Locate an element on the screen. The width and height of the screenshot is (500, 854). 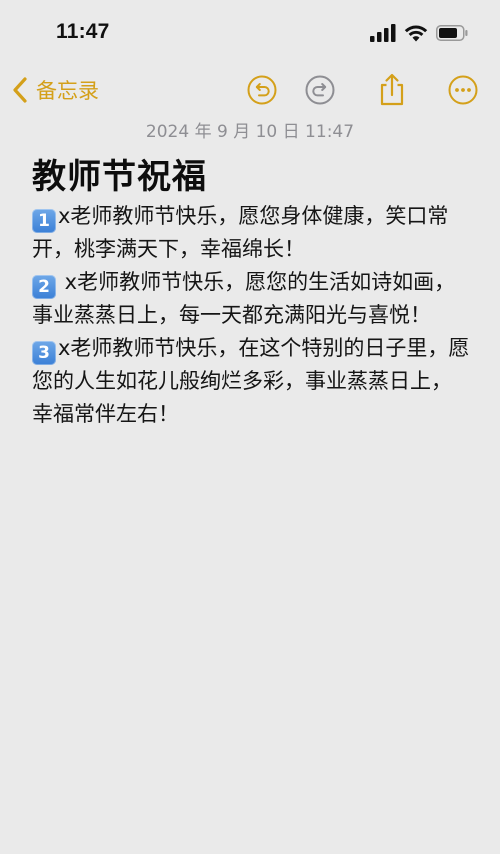
more-icon is located at coordinates (463, 90).